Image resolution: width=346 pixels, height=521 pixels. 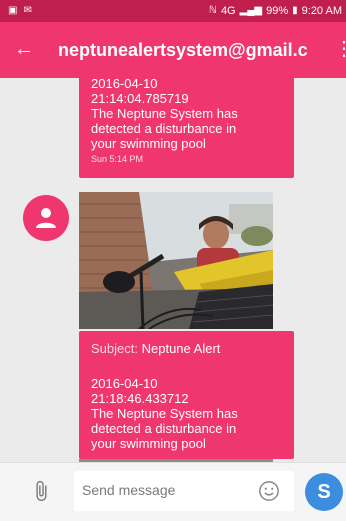 I want to click on mail-notification-icon: ✉, so click(x=27, y=10).